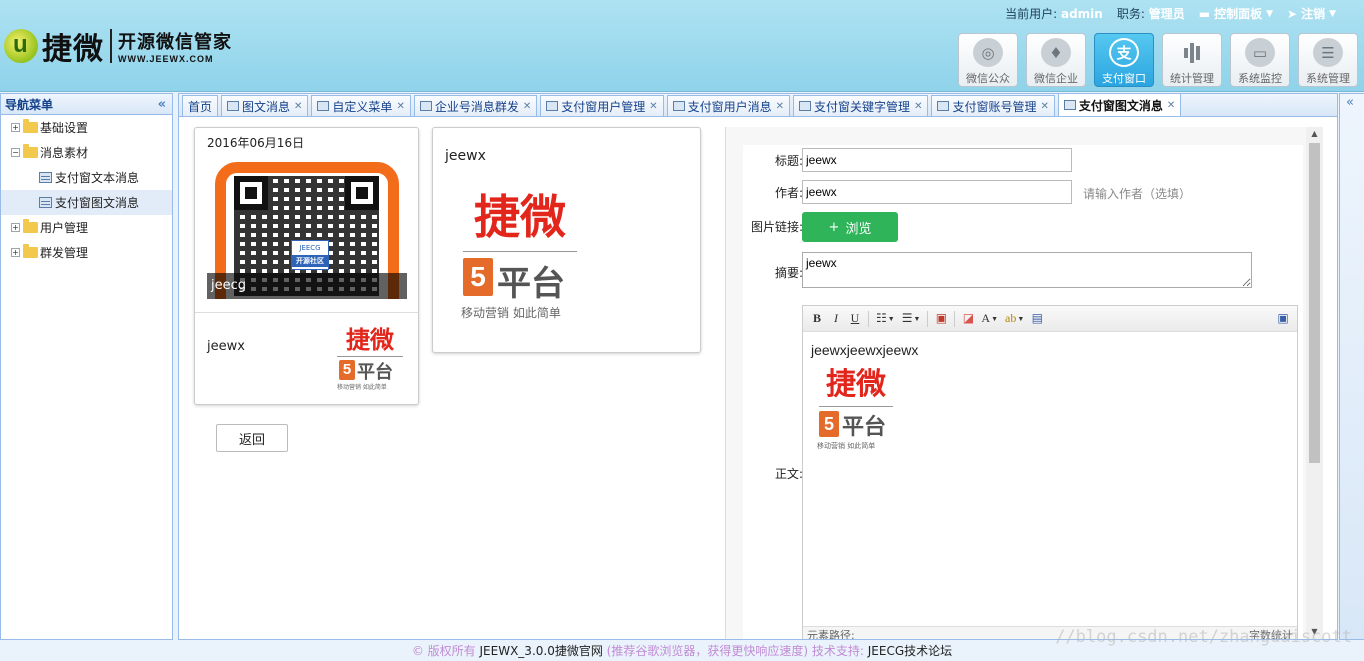  Describe the element at coordinates (175, 42) in the screenshot. I see `logo-subtitle-cn: 开源微信管家` at that location.